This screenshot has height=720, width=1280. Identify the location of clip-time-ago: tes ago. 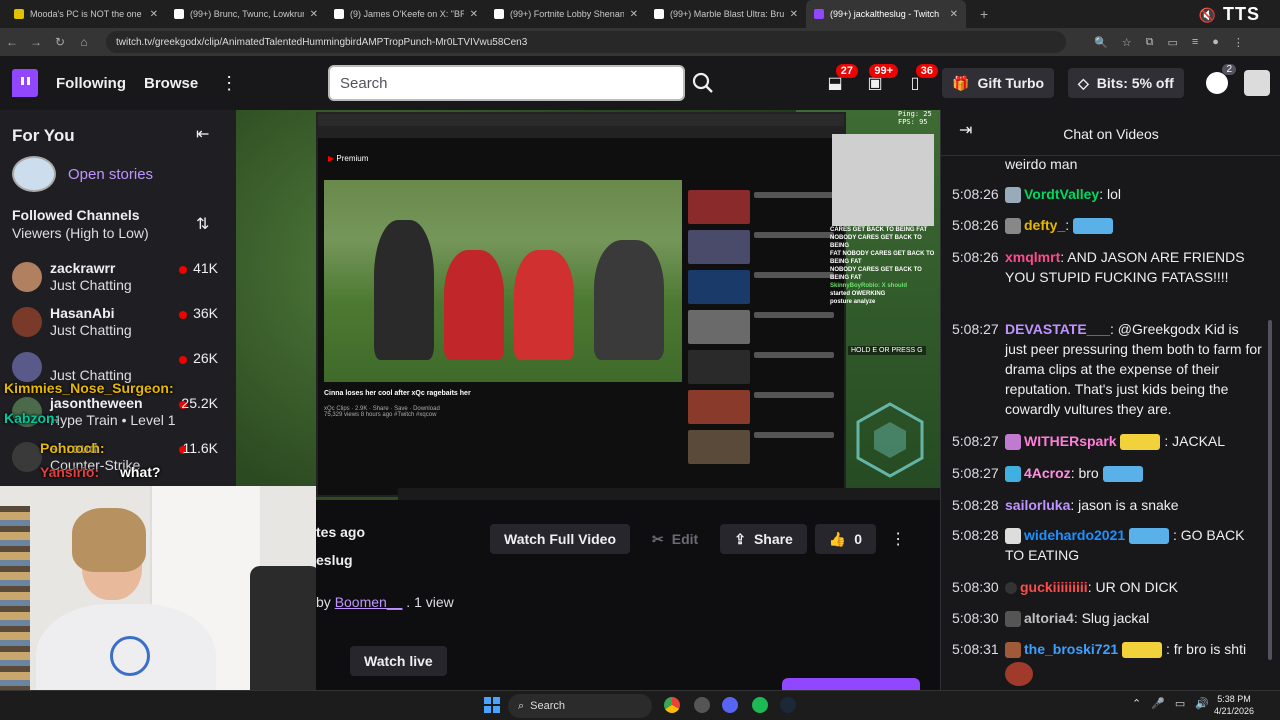
(341, 532).